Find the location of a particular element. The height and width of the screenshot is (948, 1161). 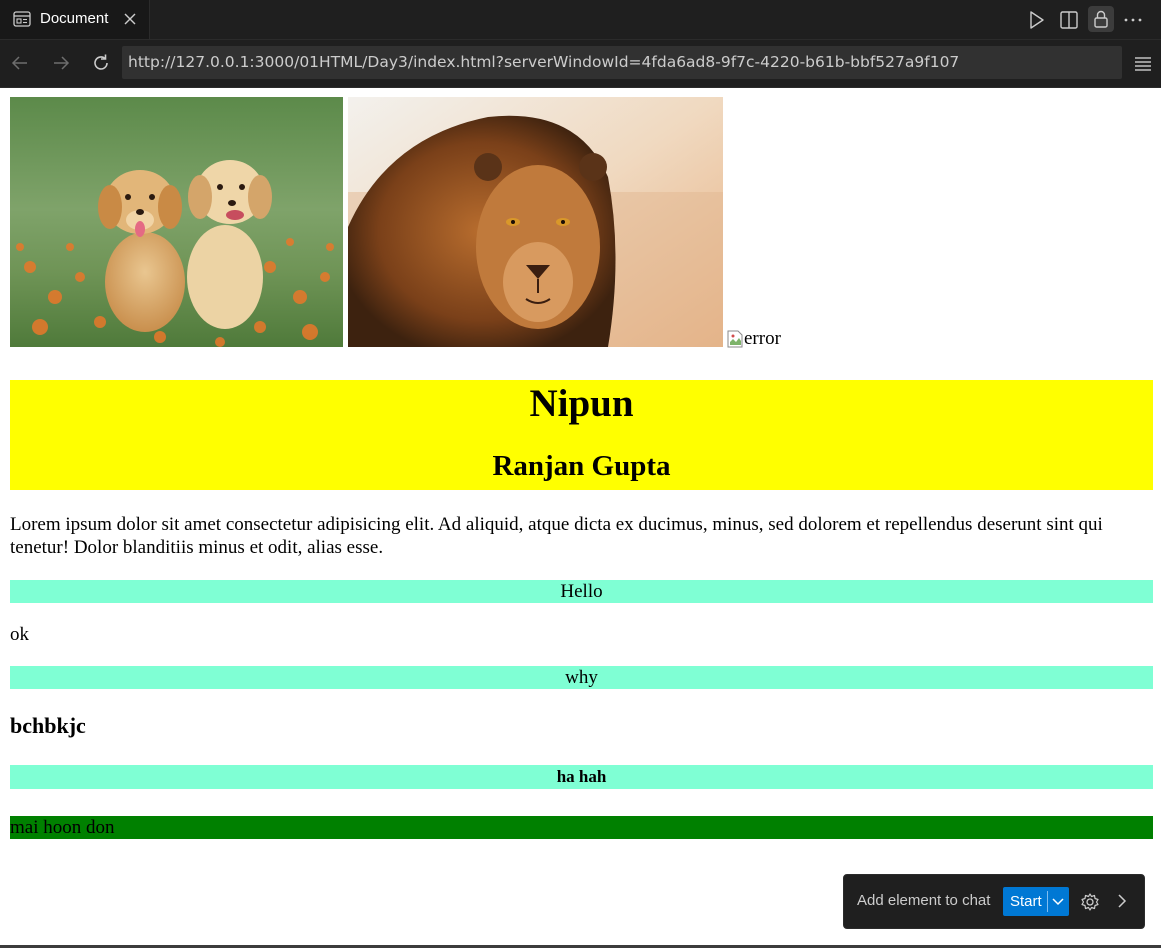

green-bar: mai hoon don is located at coordinates (581, 827).